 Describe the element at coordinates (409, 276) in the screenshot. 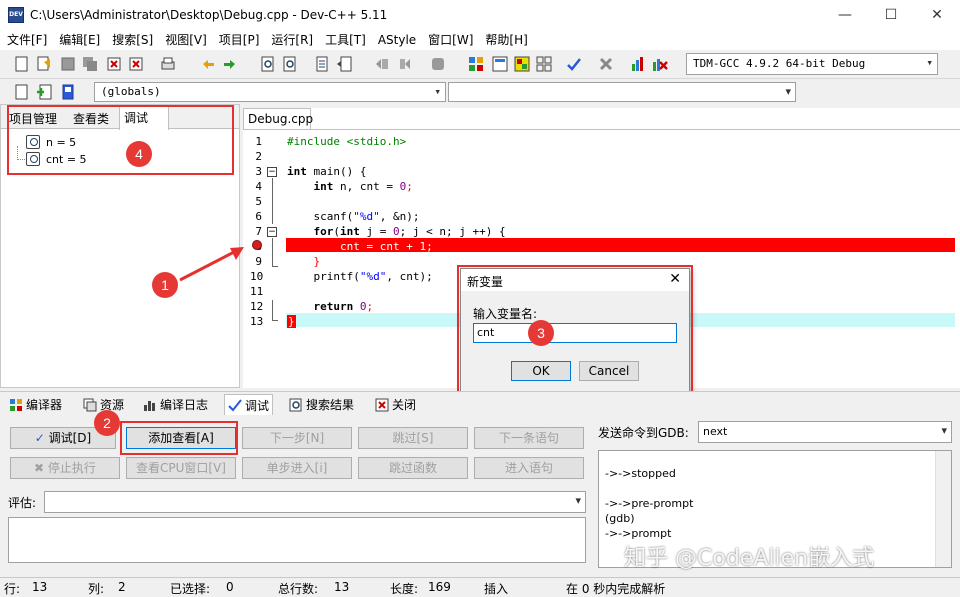

I see `code-token: , cnt);` at that location.